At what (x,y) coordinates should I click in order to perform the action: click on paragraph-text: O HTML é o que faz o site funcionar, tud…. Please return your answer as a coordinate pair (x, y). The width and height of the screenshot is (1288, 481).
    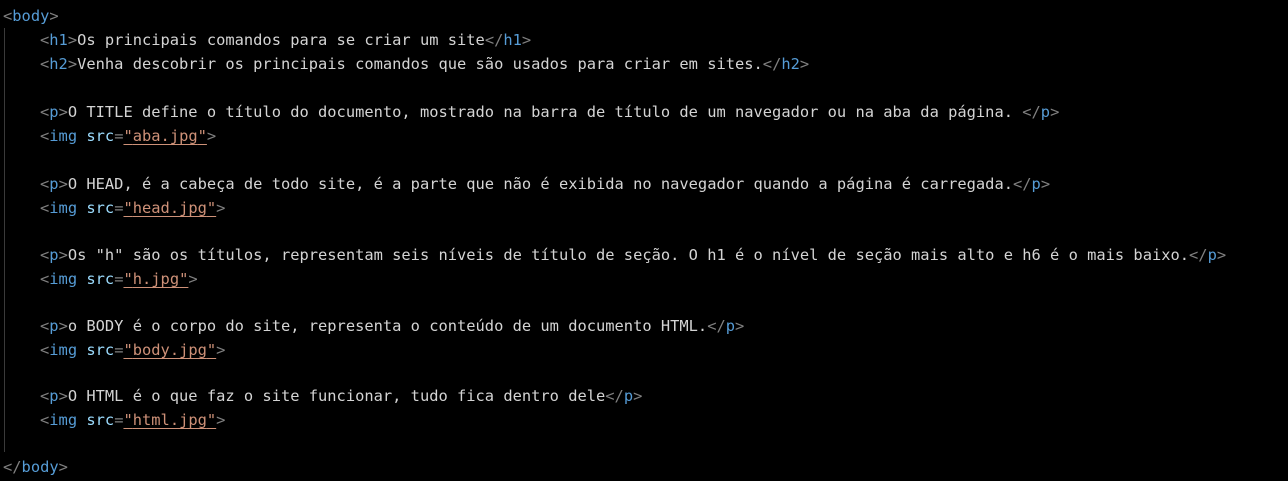
    Looking at the image, I should click on (336, 396).